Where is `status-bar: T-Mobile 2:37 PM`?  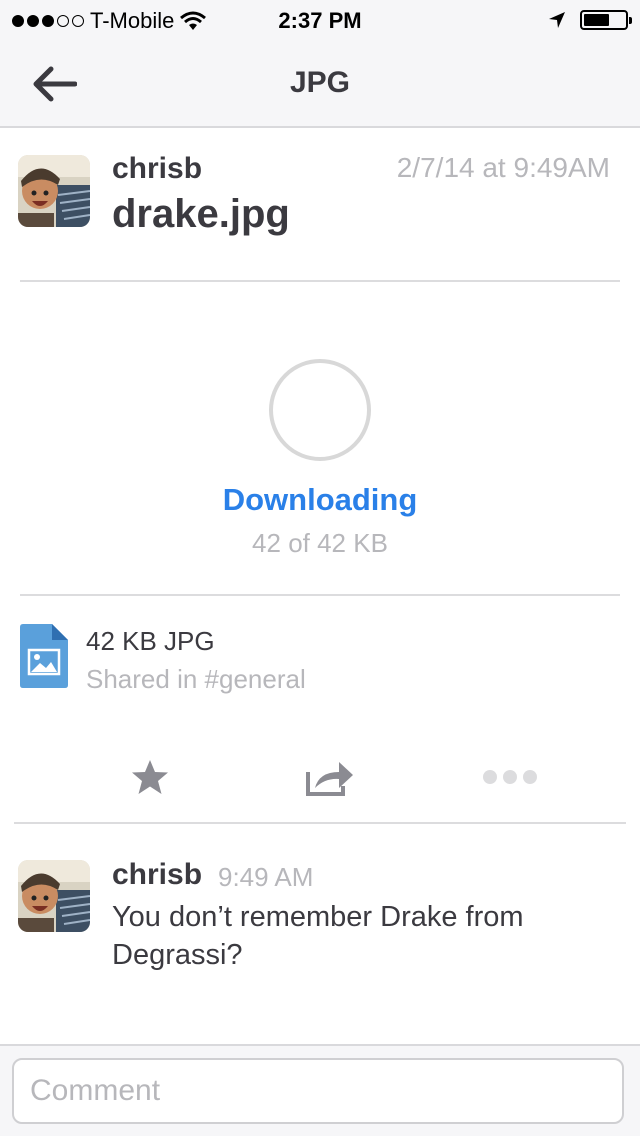 status-bar: T-Mobile 2:37 PM is located at coordinates (320, 20).